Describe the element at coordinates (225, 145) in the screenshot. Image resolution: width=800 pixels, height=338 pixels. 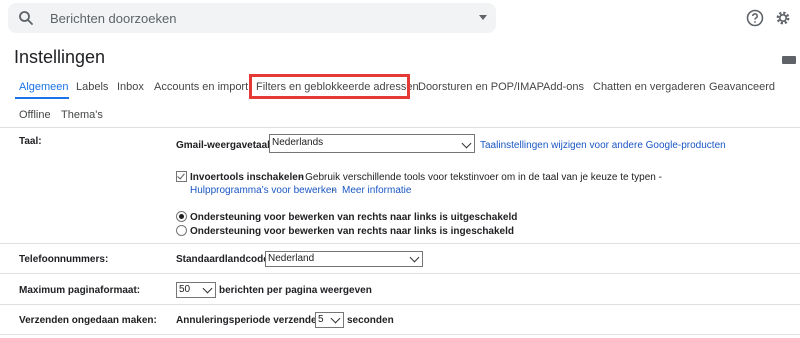
I see `display-language-label: Gmail-weergavetaal:` at that location.